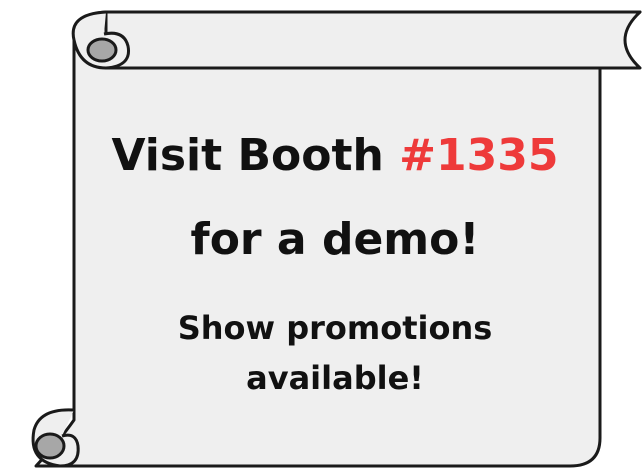  Describe the element at coordinates (335, 328) in the screenshot. I see `subtext-promotions: Show promotions` at that location.